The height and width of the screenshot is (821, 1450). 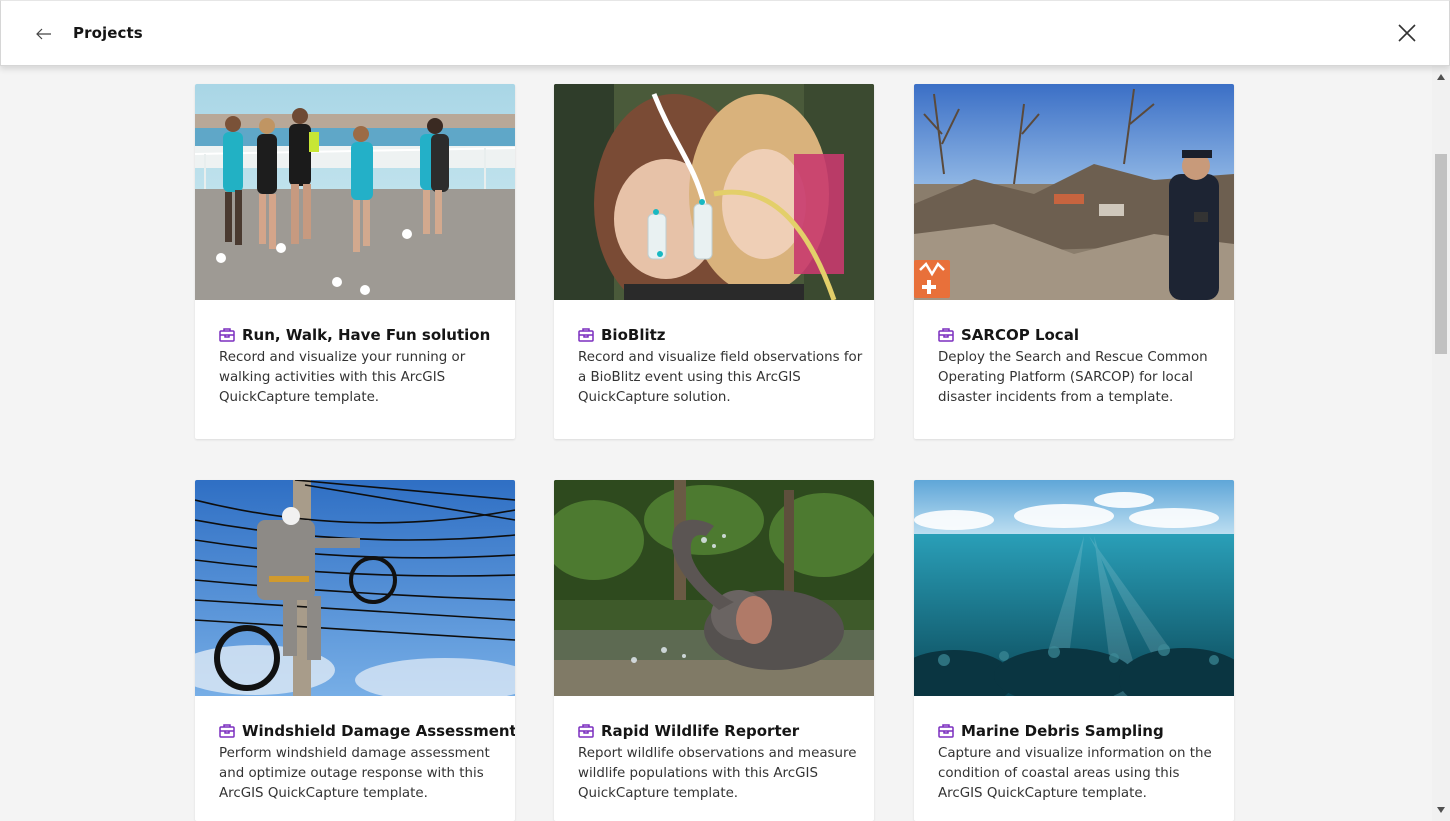 What do you see at coordinates (378, 731) in the screenshot?
I see `card-title: Windshield Damage Assessment` at bounding box center [378, 731].